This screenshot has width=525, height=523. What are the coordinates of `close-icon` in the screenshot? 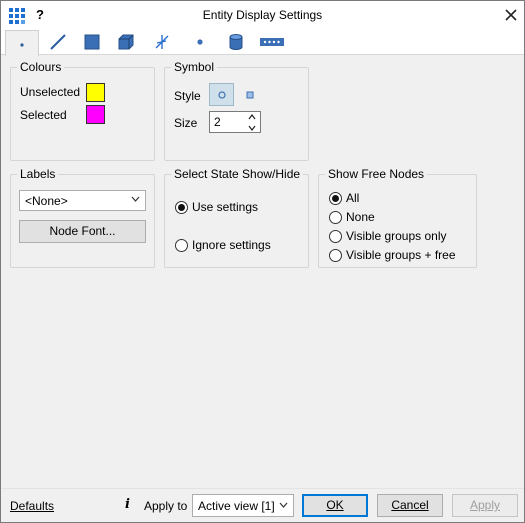 It's located at (511, 15).